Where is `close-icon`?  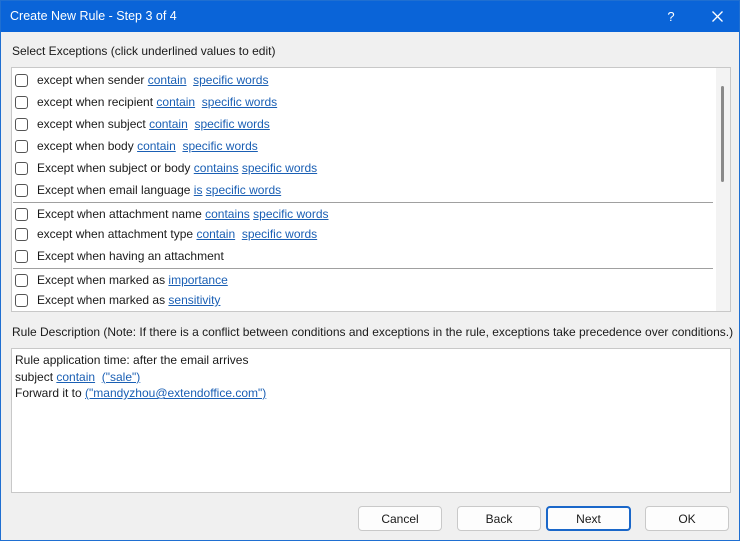
close-icon is located at coordinates (717, 16).